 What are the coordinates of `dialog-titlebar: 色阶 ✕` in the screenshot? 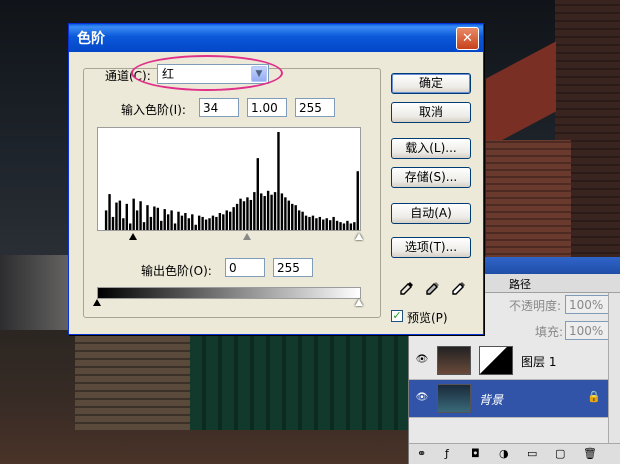 It's located at (276, 38).